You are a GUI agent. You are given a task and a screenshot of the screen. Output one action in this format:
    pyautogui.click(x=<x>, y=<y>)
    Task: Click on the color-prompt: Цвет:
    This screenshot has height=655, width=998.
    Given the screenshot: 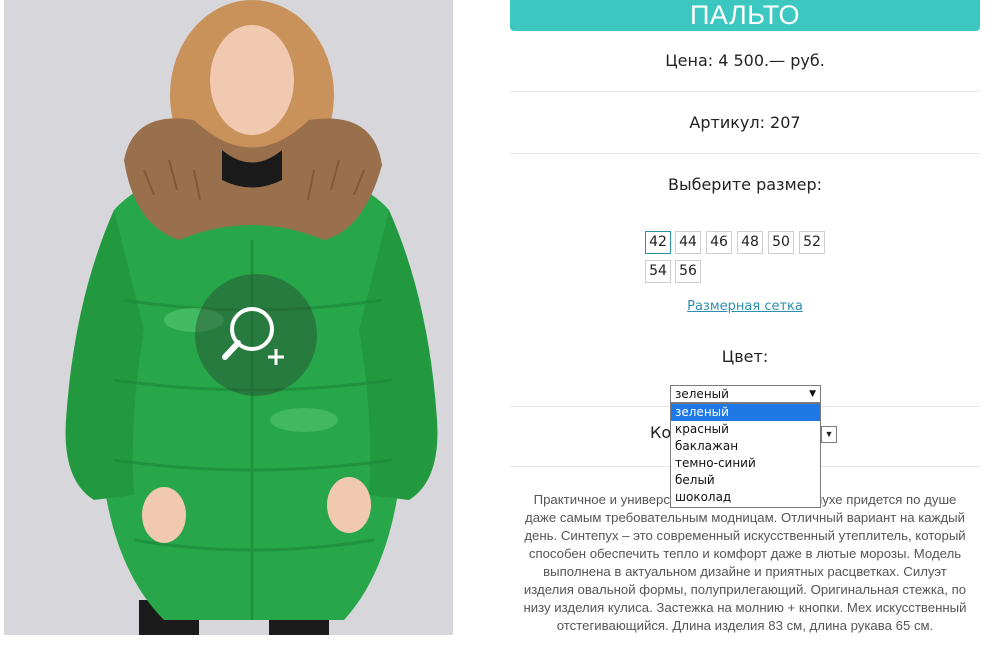 What is the action you would take?
    pyautogui.click(x=745, y=356)
    